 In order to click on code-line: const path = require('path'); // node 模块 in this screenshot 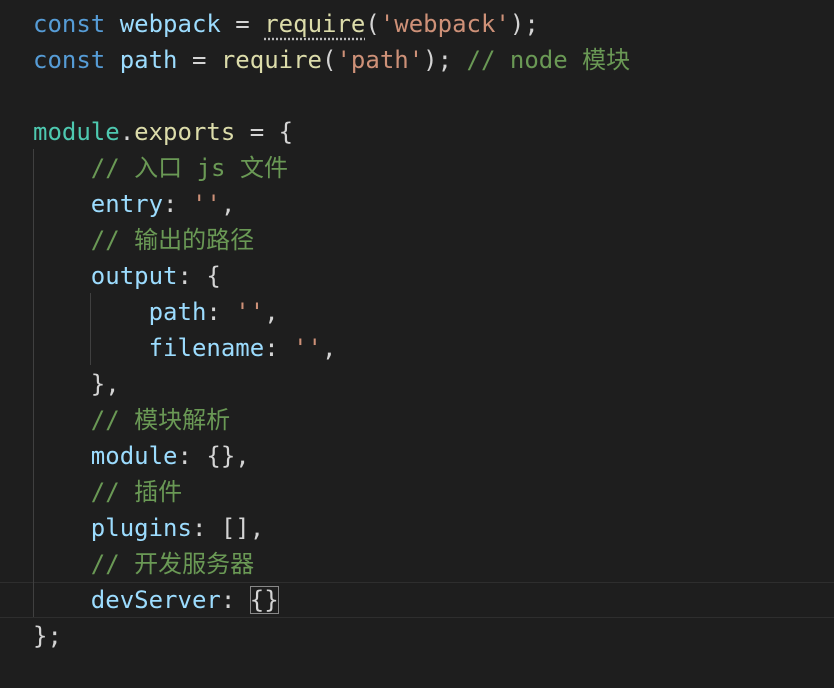, I will do `click(433, 60)`.